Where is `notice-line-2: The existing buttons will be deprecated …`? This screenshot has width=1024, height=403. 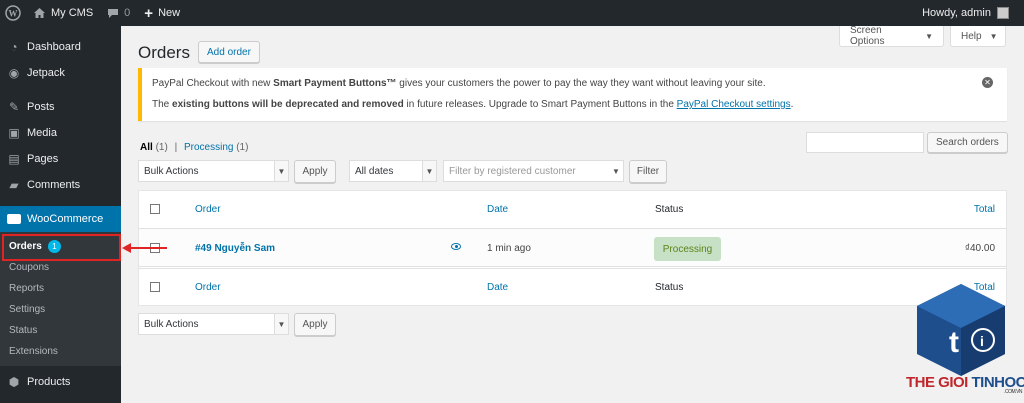 notice-line-2: The existing buttons will be deprecated … is located at coordinates (574, 105).